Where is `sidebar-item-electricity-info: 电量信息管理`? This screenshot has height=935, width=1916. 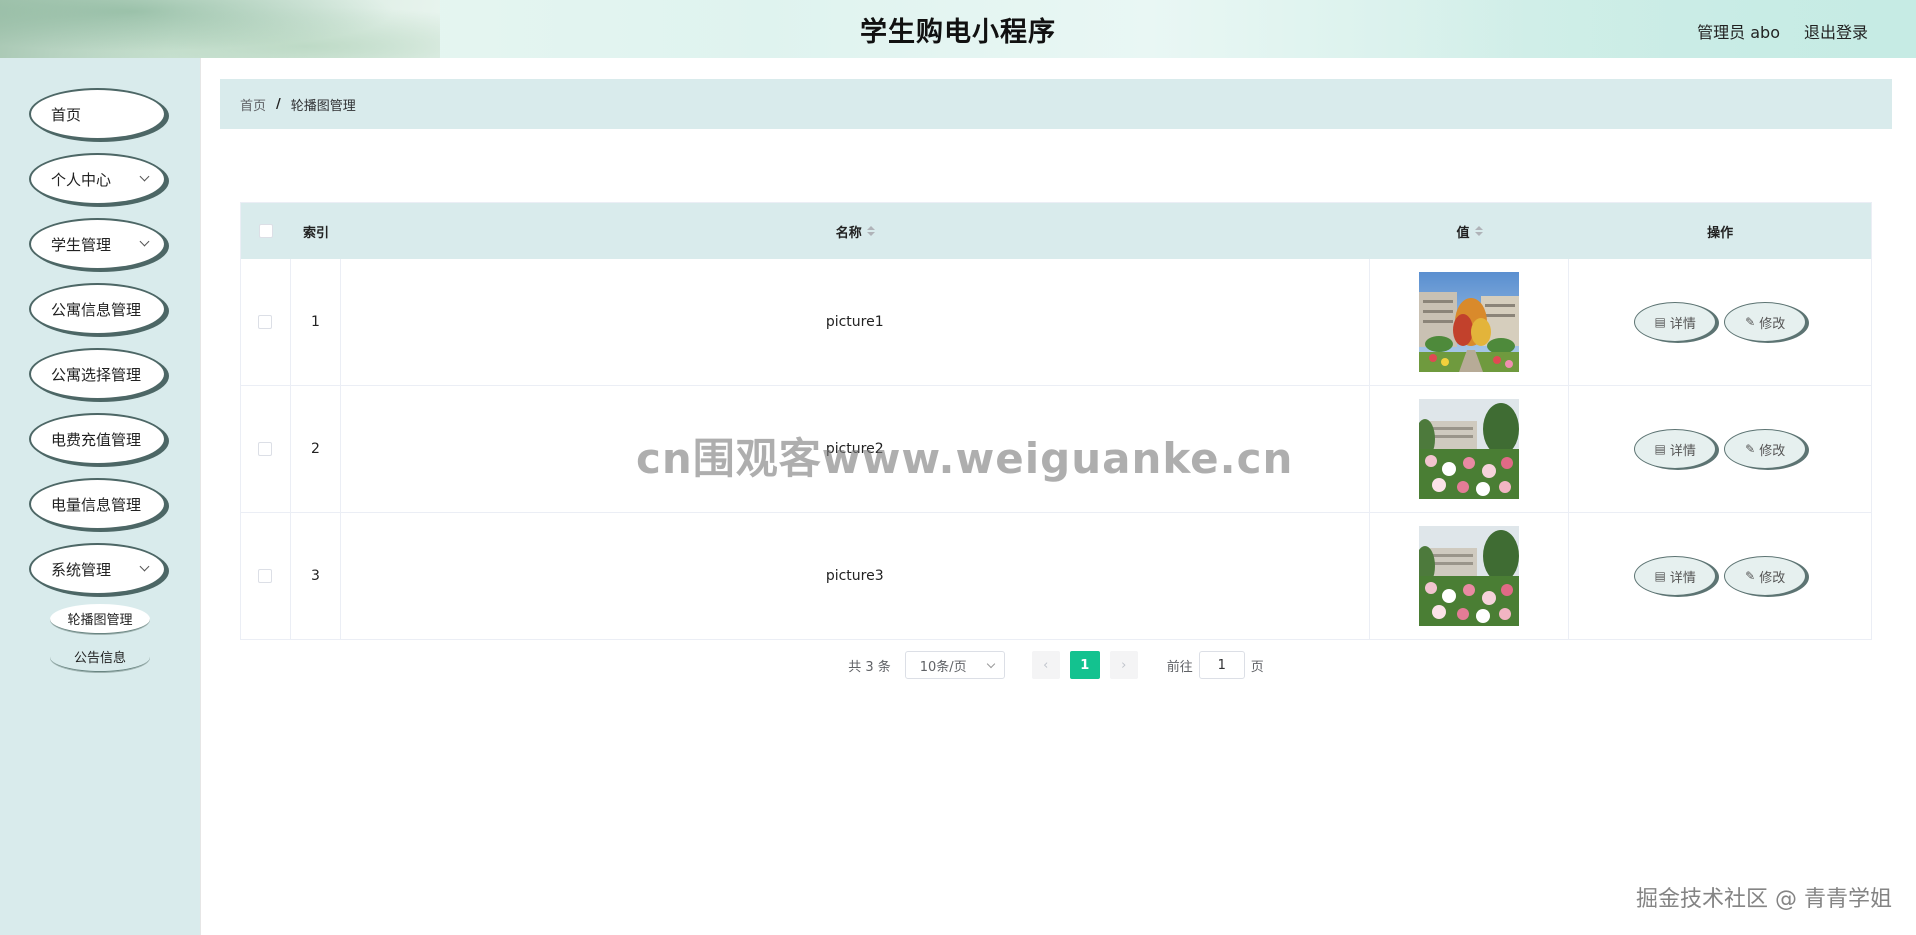
sidebar-item-electricity-info: 电量信息管理 is located at coordinates (97, 504).